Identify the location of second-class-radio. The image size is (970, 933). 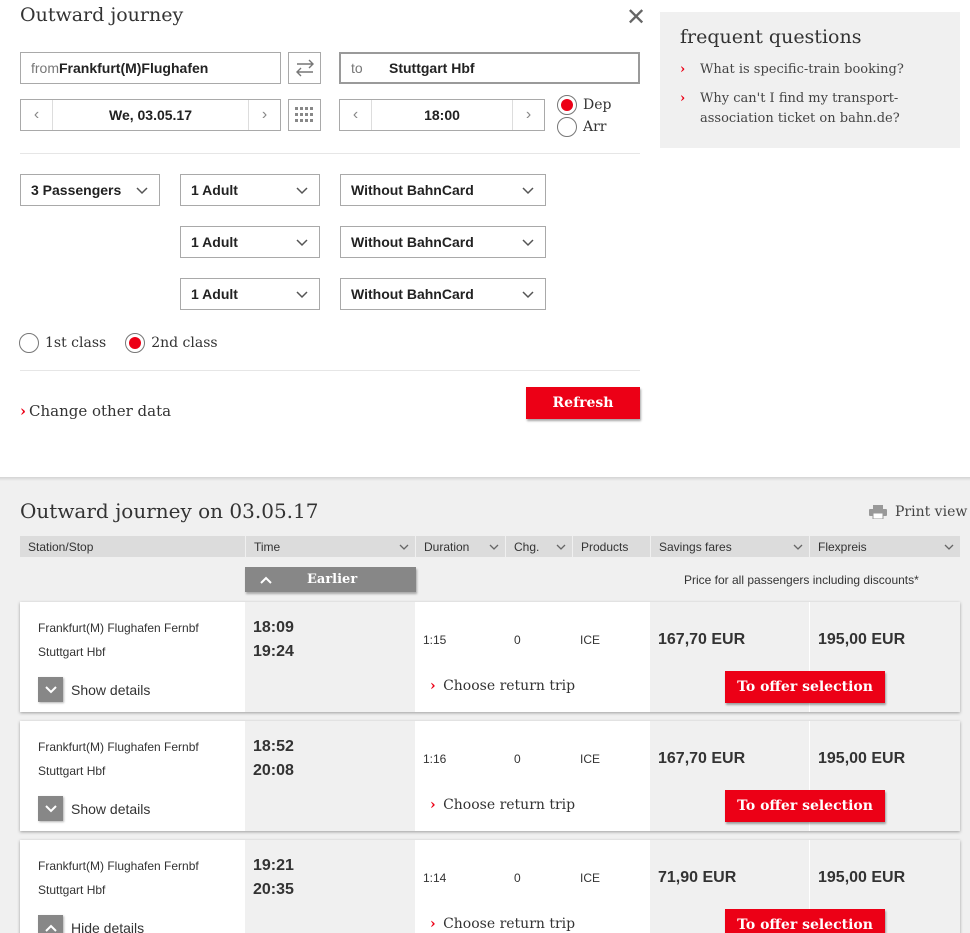
(135, 343).